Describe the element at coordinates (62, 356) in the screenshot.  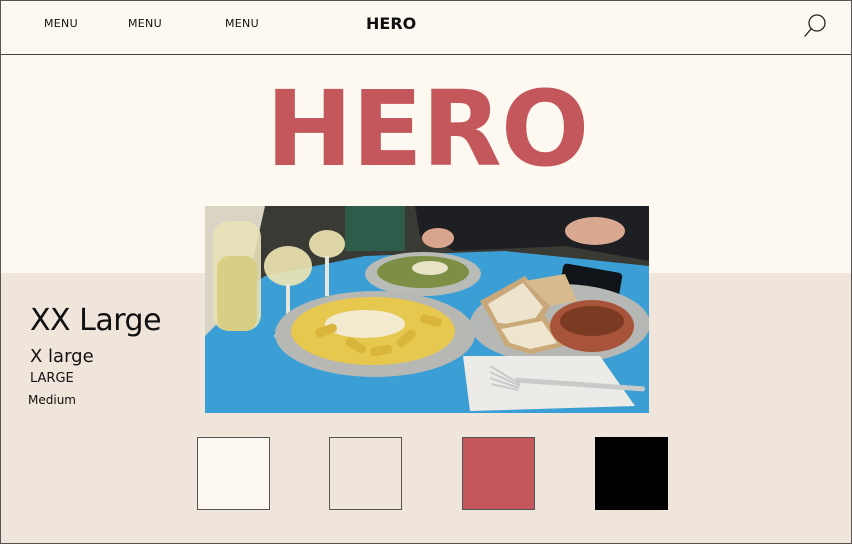
I see `type-sample-x-large: X large` at that location.